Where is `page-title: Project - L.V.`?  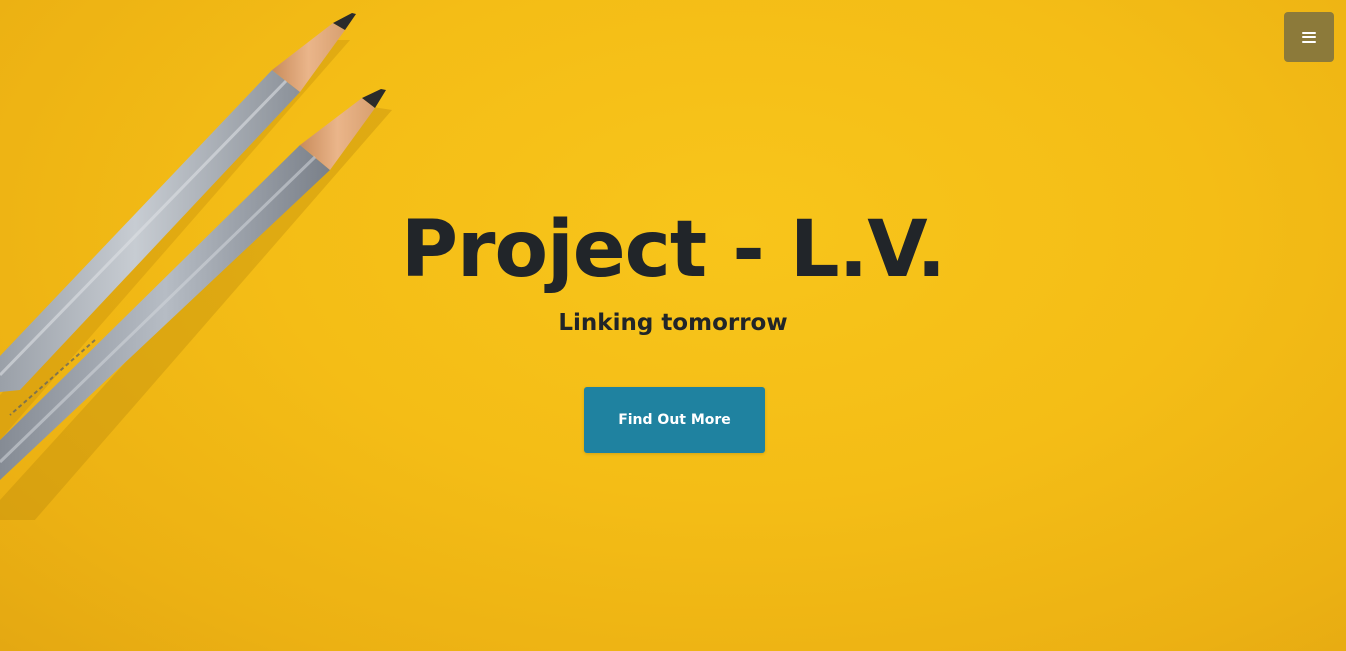
page-title: Project - L.V. is located at coordinates (673, 250).